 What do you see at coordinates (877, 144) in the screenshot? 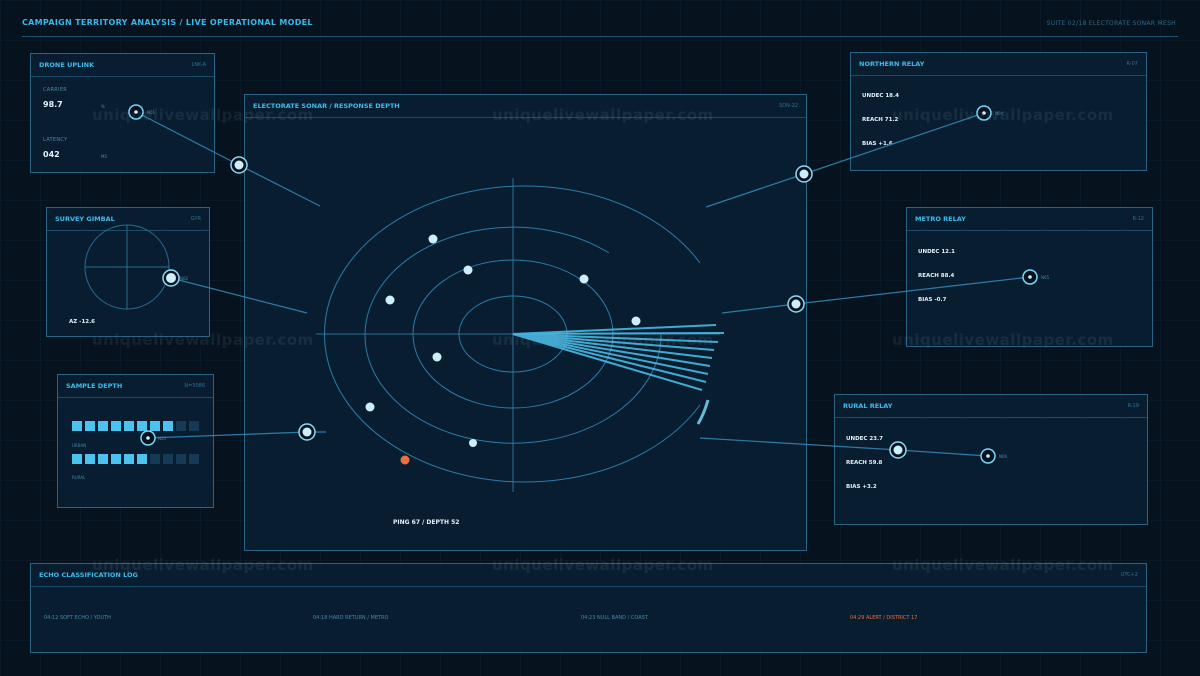
I see `bias-value: BIAS +1.6` at bounding box center [877, 144].